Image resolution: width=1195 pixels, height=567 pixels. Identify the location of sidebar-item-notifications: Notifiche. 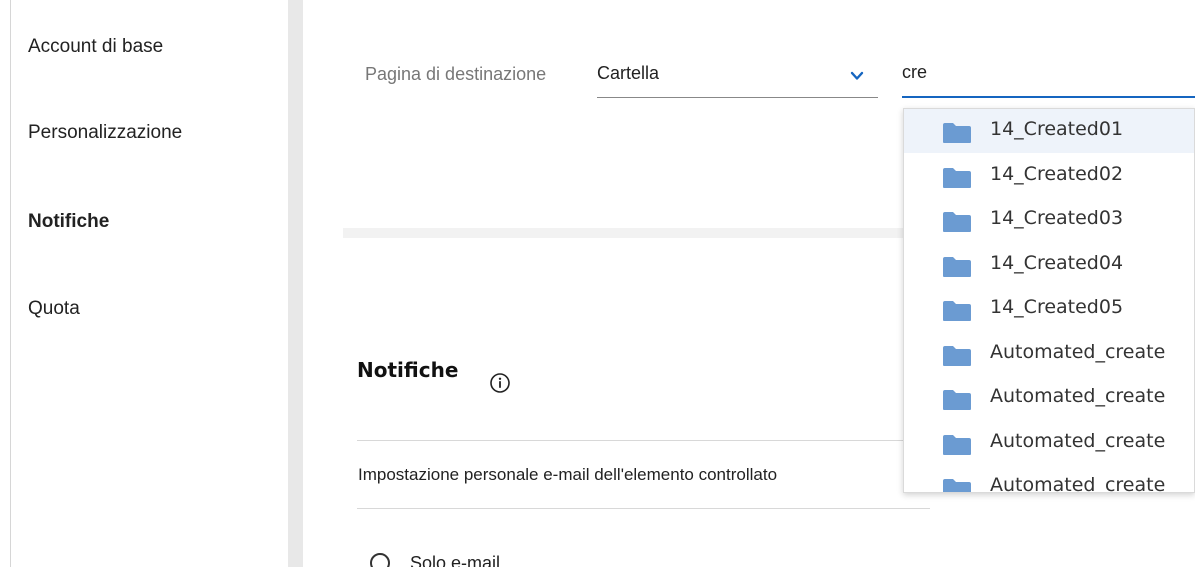
(68, 222).